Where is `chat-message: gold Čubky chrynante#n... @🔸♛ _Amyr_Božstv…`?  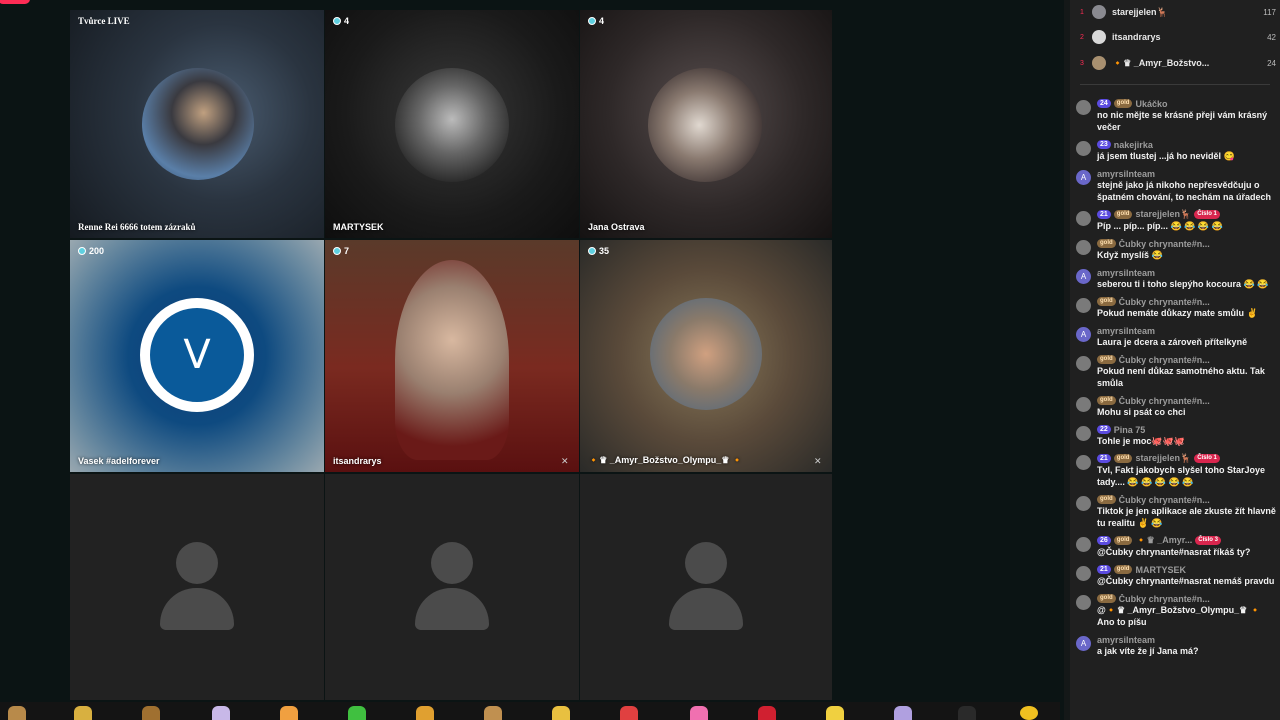 chat-message: gold Čubky chrynante#n... @🔸♛ _Amyr_Božstv… is located at coordinates (1176, 610).